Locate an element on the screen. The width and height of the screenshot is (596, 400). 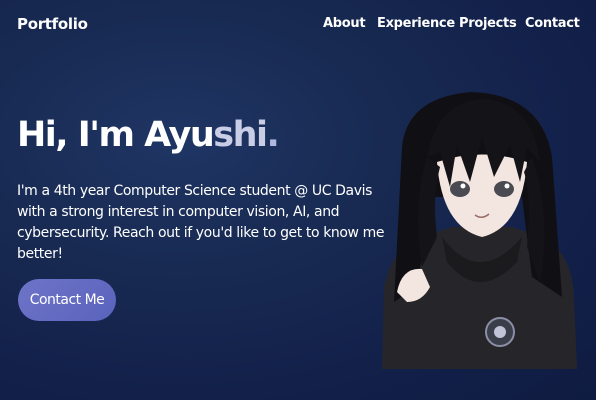
hero-title-prefix: Hi, I'm Ayu is located at coordinates (116, 135).